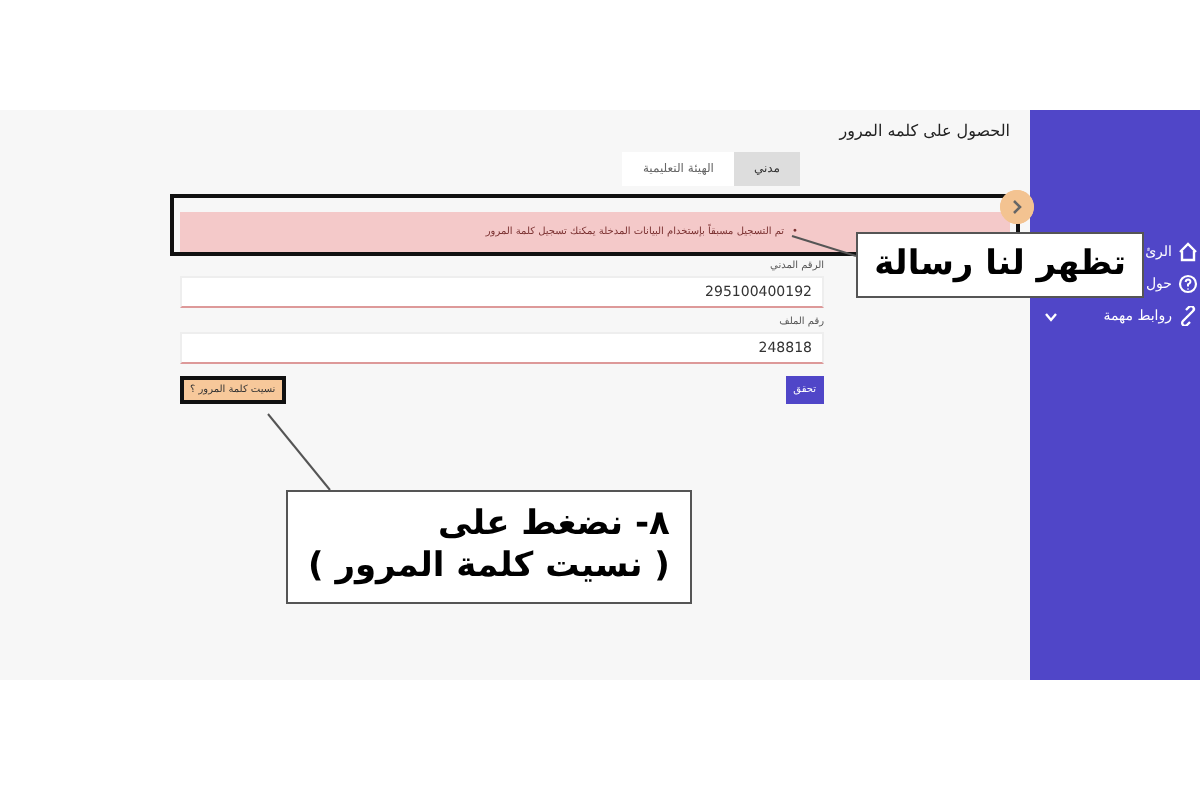 This screenshot has height=800, width=1200. What do you see at coordinates (1000, 265) in the screenshot?
I see `callout-text: تظهر لنا رسالة` at bounding box center [1000, 265].